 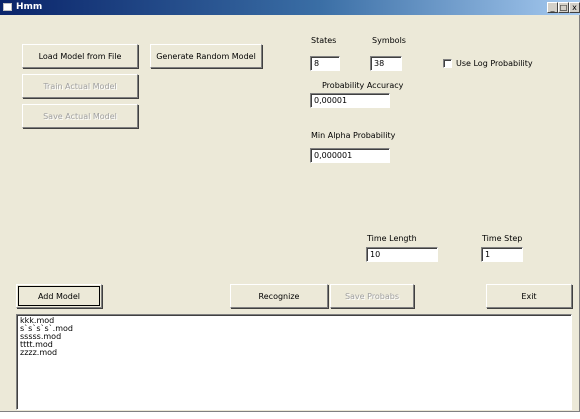 I want to click on list-item: kkk.mod, so click(x=295, y=321).